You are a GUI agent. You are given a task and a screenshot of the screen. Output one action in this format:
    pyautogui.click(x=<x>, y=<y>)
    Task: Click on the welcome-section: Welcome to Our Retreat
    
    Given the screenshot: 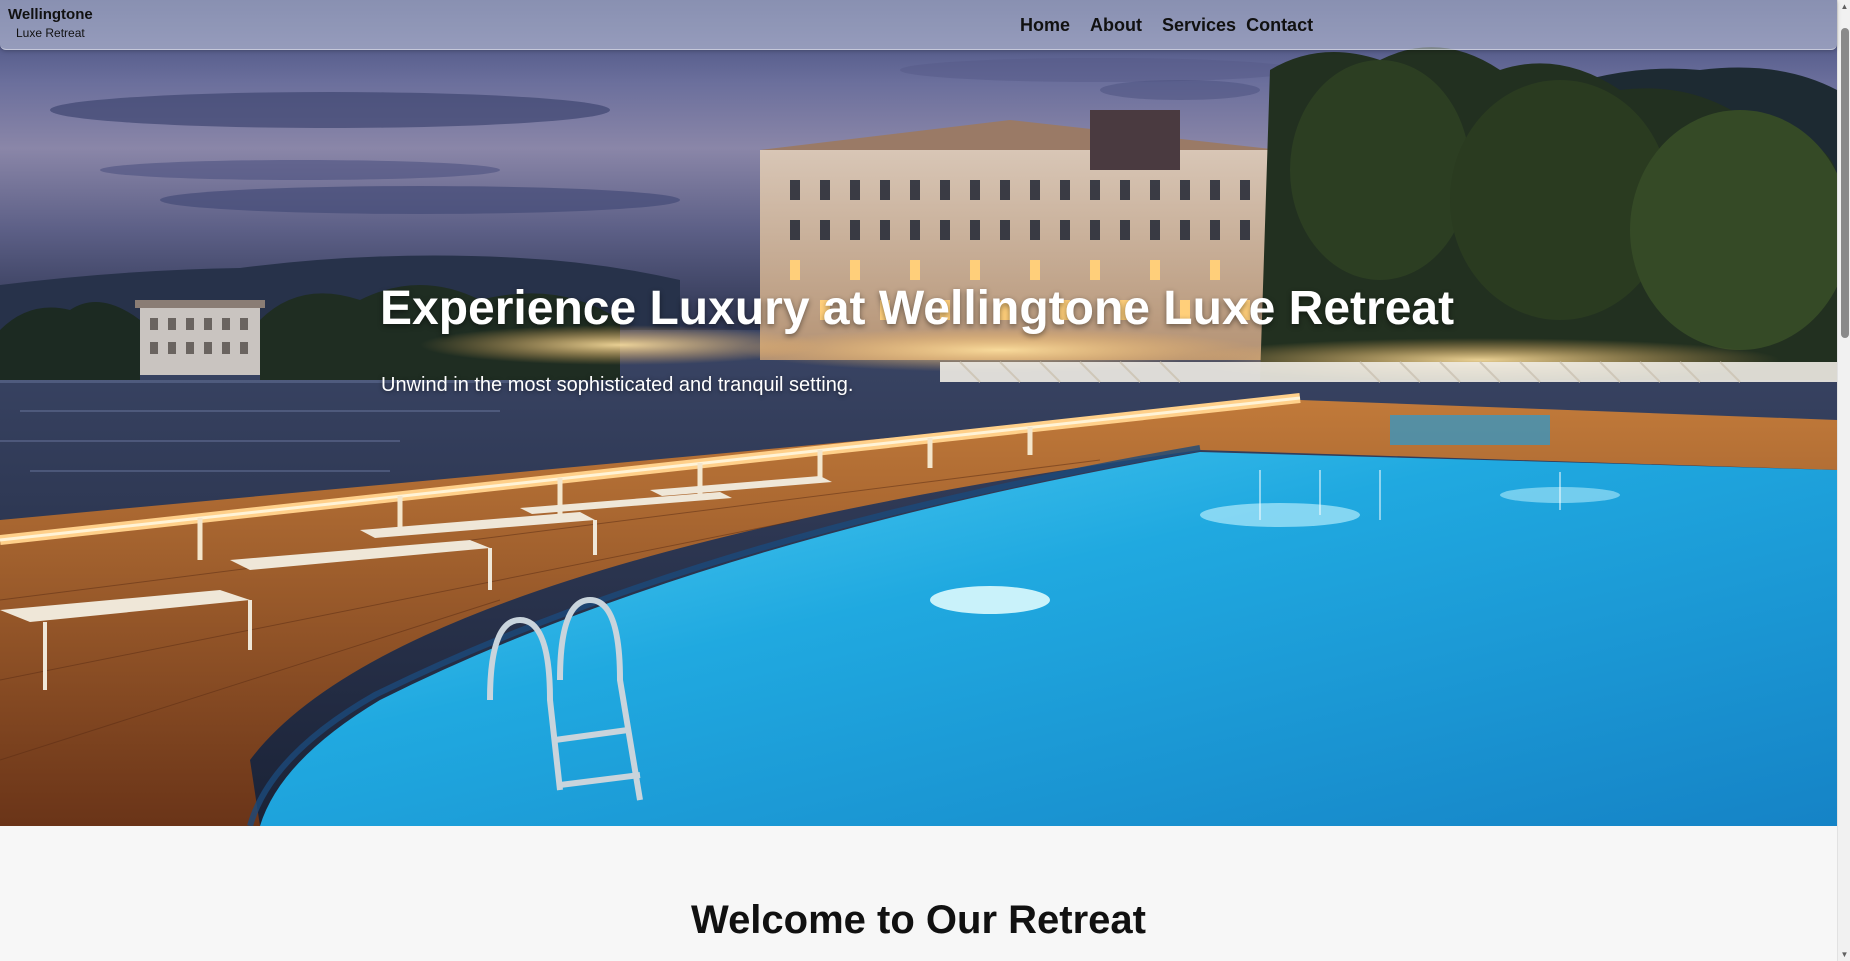 What is the action you would take?
    pyautogui.click(x=918, y=893)
    